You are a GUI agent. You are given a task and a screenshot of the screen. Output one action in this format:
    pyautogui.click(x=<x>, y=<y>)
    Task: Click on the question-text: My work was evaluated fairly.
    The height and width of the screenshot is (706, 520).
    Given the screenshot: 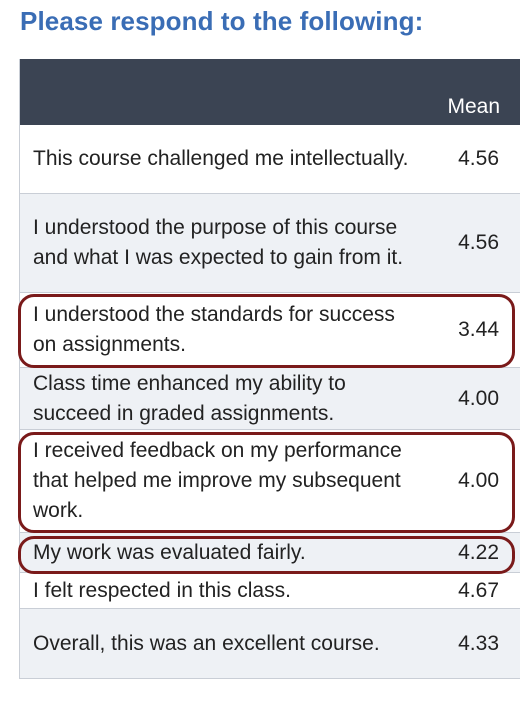 What is the action you would take?
    pyautogui.click(x=169, y=552)
    